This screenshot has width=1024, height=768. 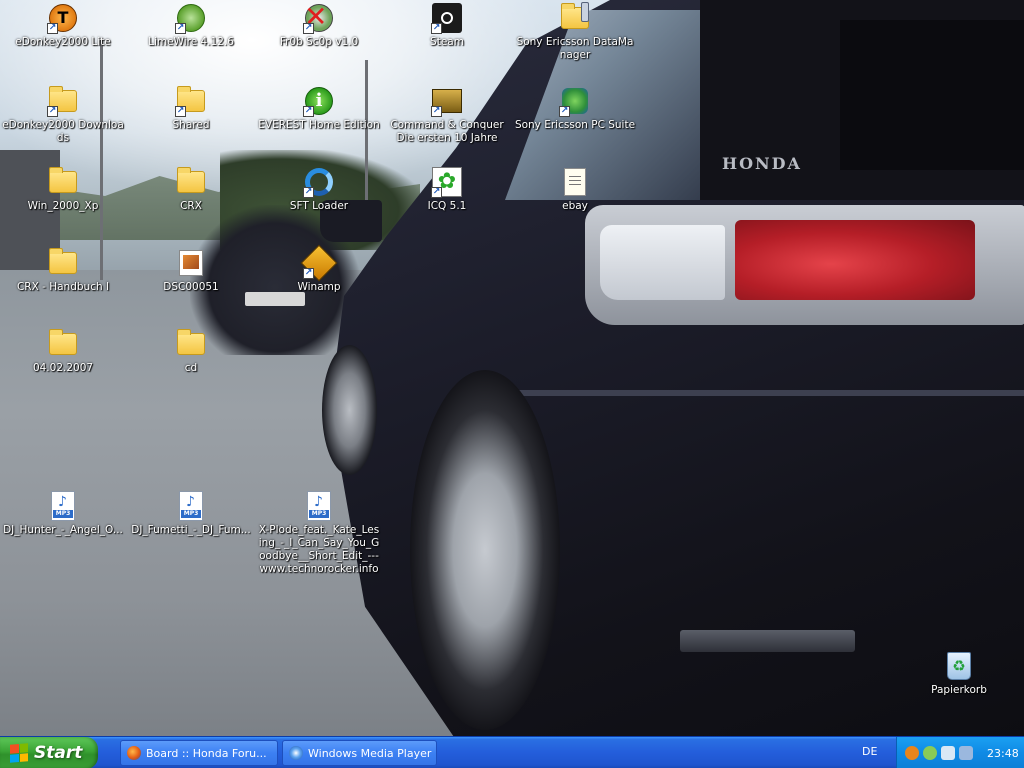 What do you see at coordinates (767, 641) in the screenshot?
I see `wallpaper-reflector` at bounding box center [767, 641].